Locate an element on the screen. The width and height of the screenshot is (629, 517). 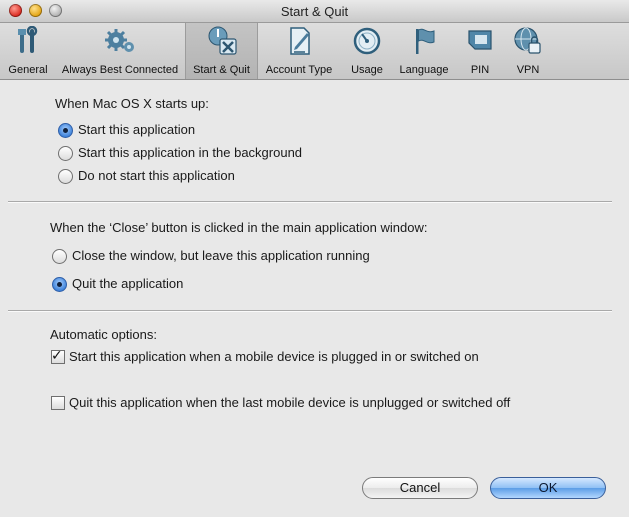
tab-usage: Usage is located at coordinates (367, 51).